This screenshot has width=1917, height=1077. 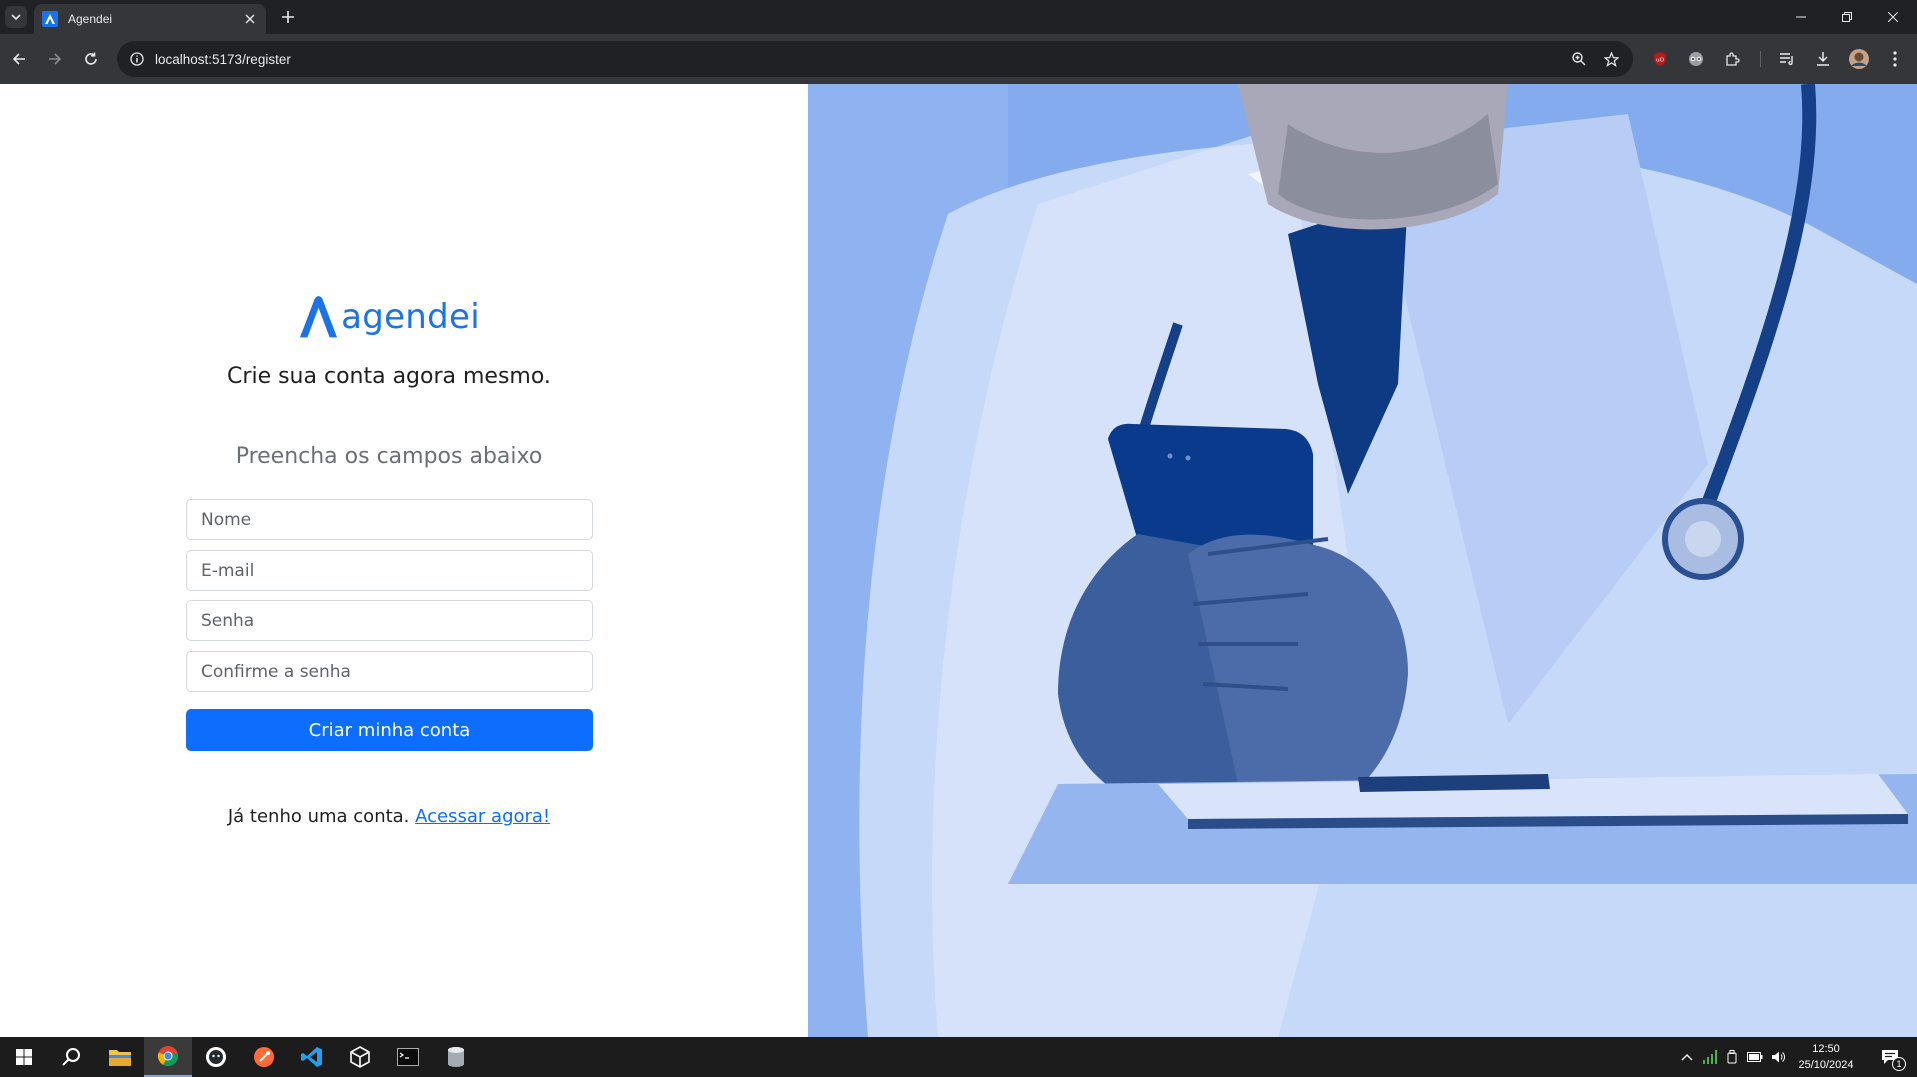 I want to click on system-clock: 12:50 25/10/2024, so click(x=1826, y=1057).